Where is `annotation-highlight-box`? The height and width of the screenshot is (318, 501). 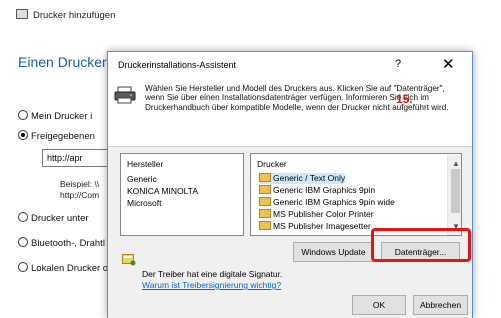
annotation-highlight-box is located at coordinates (421, 245).